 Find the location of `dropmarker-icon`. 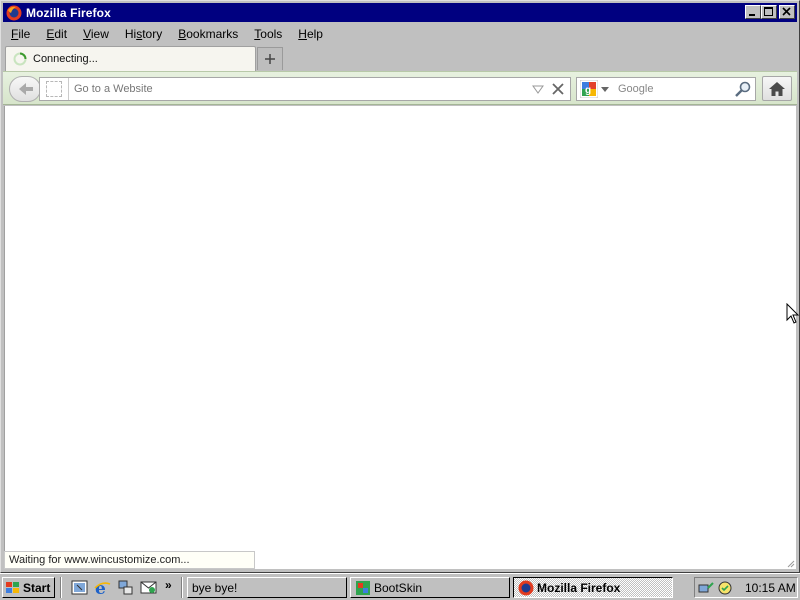

dropmarker-icon is located at coordinates (538, 89).